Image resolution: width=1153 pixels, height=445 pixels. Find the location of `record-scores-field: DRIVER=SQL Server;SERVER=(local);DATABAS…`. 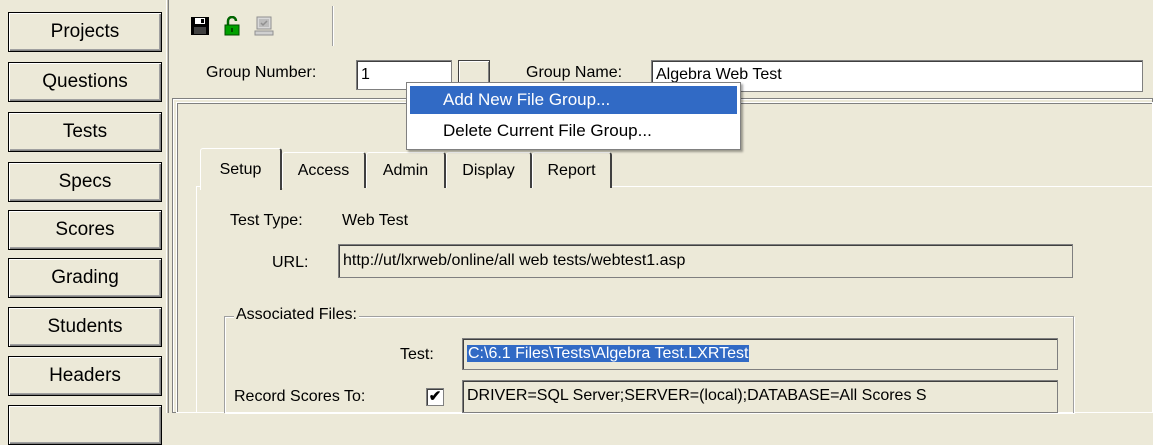

record-scores-field: DRIVER=SQL Server;SERVER=(local);DATABAS… is located at coordinates (760, 396).